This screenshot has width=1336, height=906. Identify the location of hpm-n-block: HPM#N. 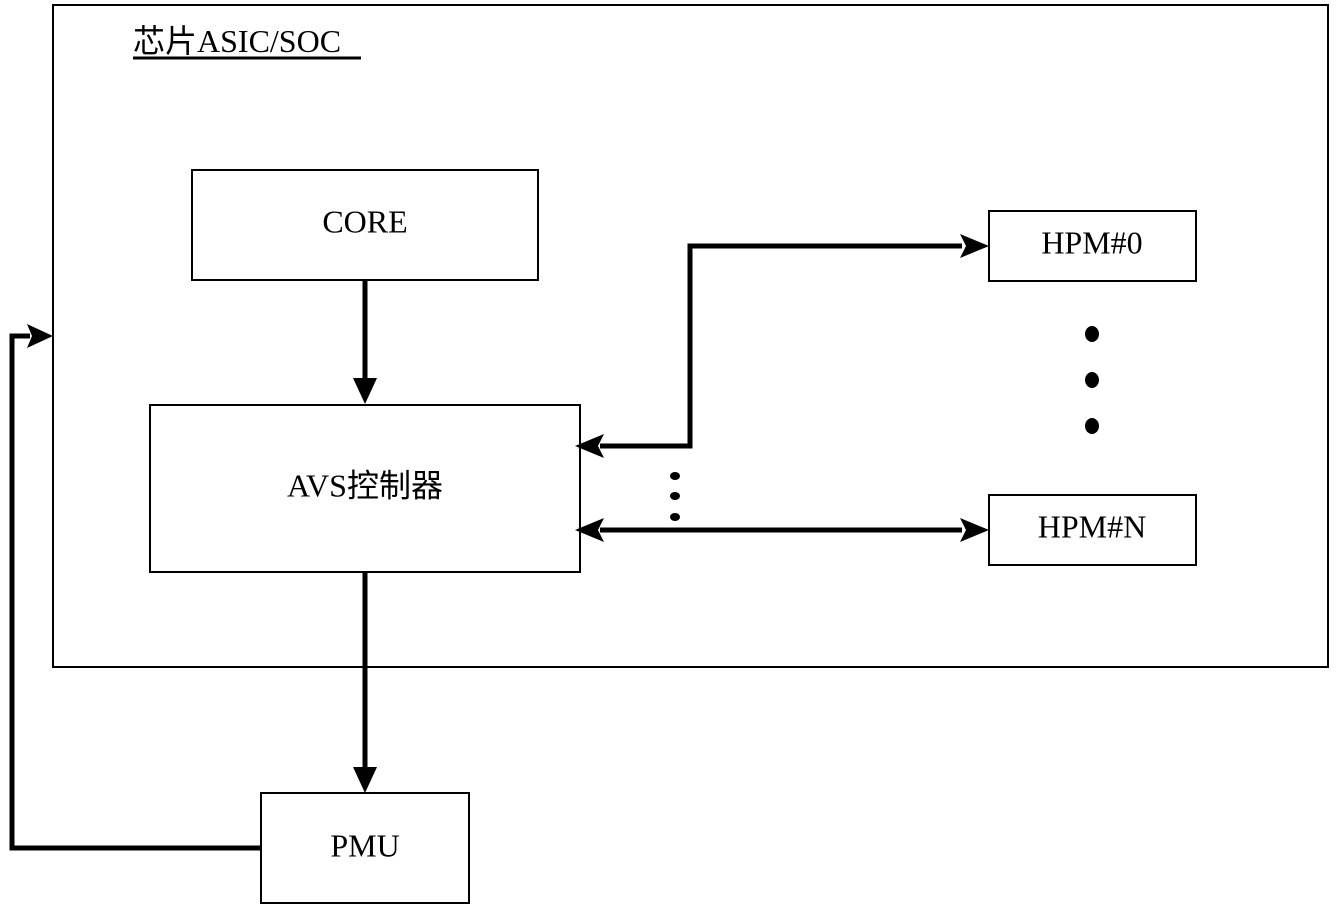
(1092, 530).